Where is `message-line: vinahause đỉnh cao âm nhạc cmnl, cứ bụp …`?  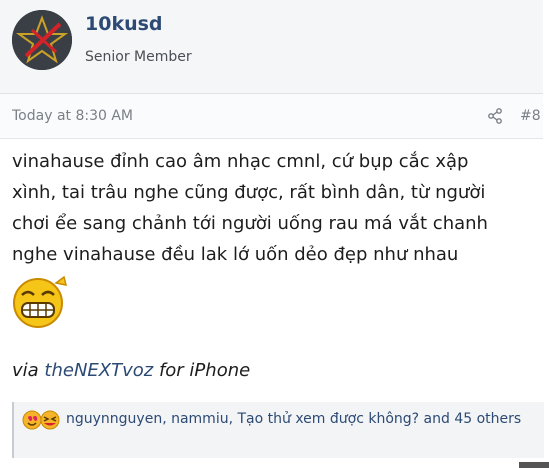
message-line: vinahause đỉnh cao âm nhạc cmnl, cứ bụp … is located at coordinates (240, 161).